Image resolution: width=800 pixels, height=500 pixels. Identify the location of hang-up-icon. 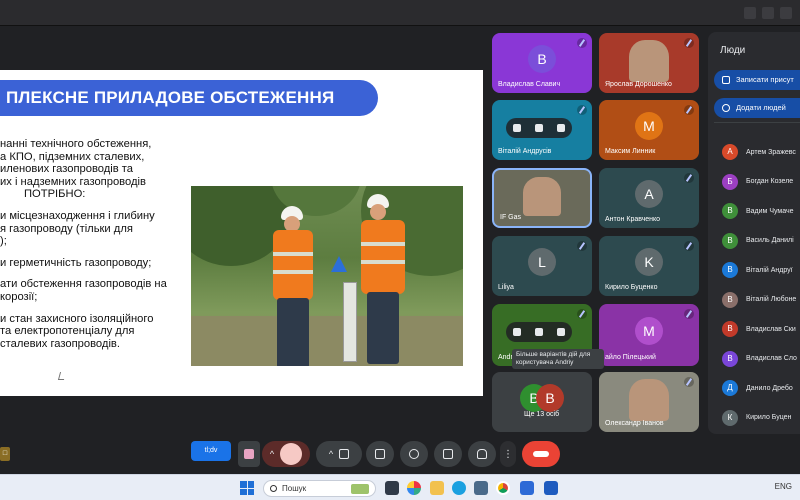
(541, 454).